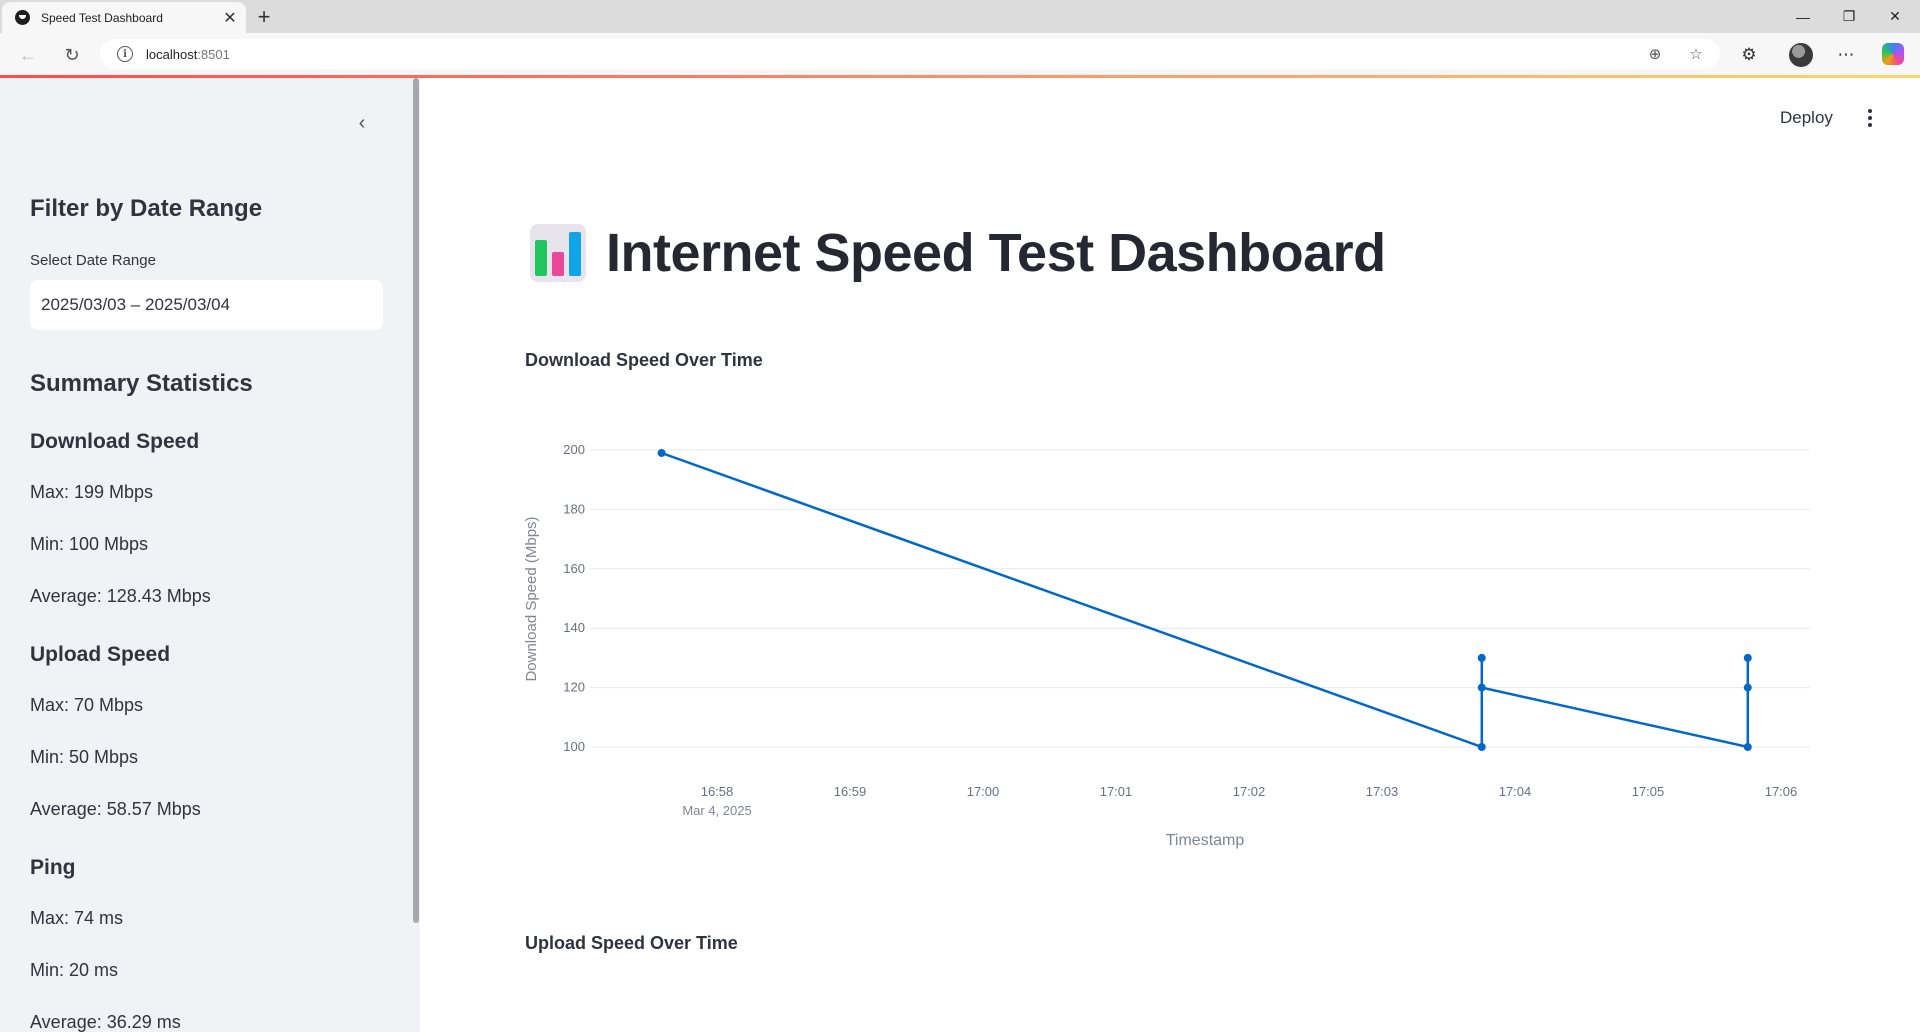 The image size is (1920, 1032). I want to click on x-tick-sublabel: Mar 4, 2025, so click(716, 810).